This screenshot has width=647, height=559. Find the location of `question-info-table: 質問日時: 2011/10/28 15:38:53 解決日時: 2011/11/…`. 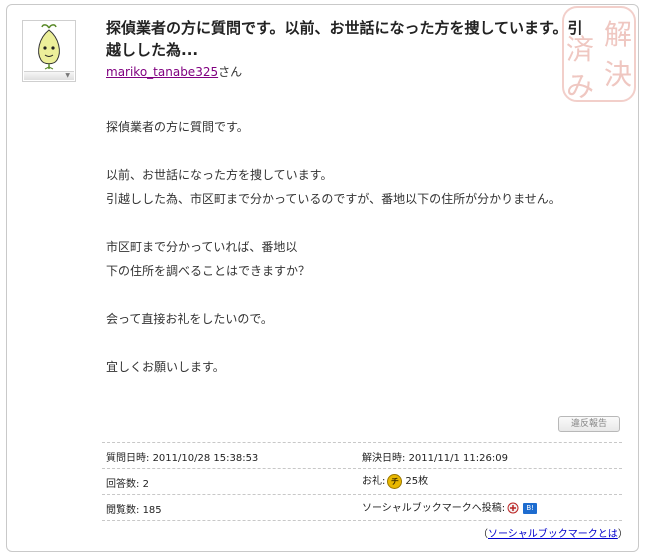

question-info-table: 質問日時: 2011/10/28 15:38:53 解決日時: 2011/11/… is located at coordinates (362, 481).